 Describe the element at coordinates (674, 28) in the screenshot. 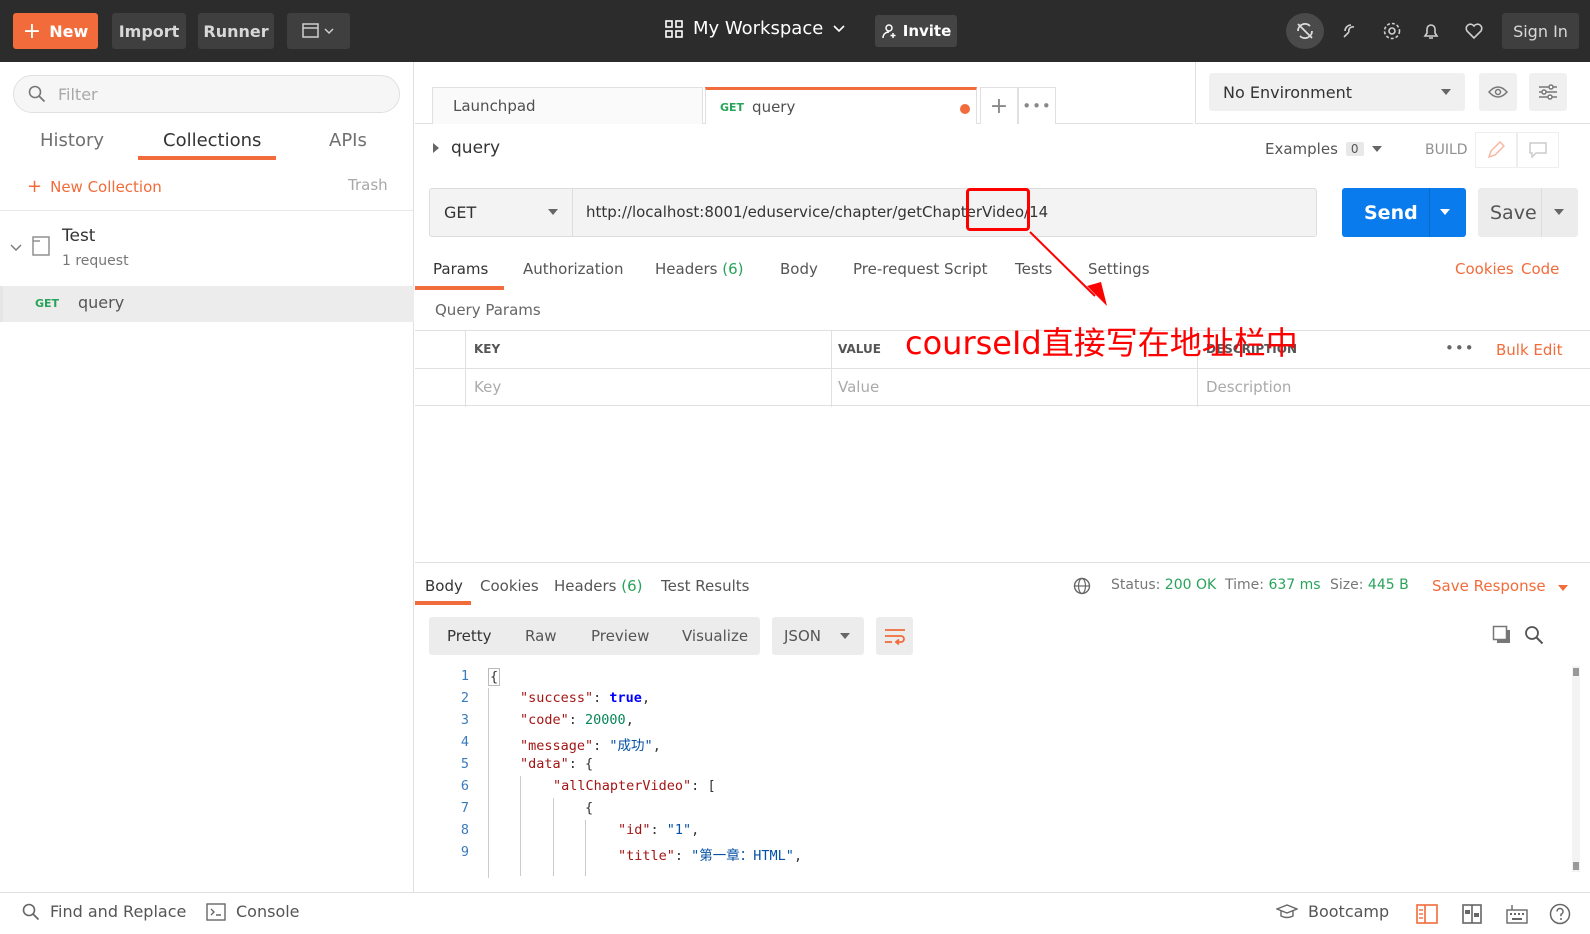

I see `grid-icon` at that location.